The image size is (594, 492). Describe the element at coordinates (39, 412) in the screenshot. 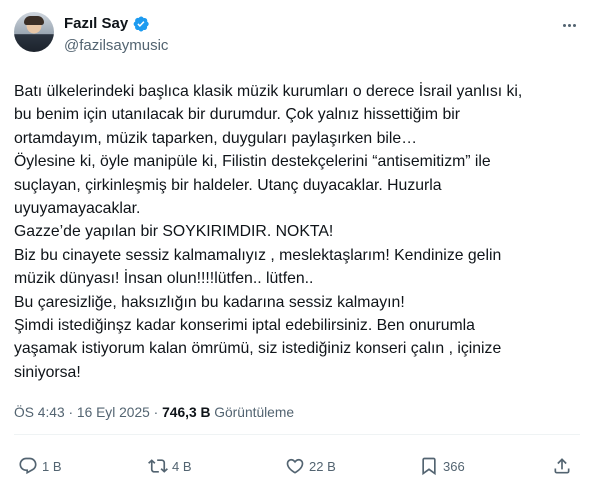

I see `tweet-time: ÖS 4:43` at that location.